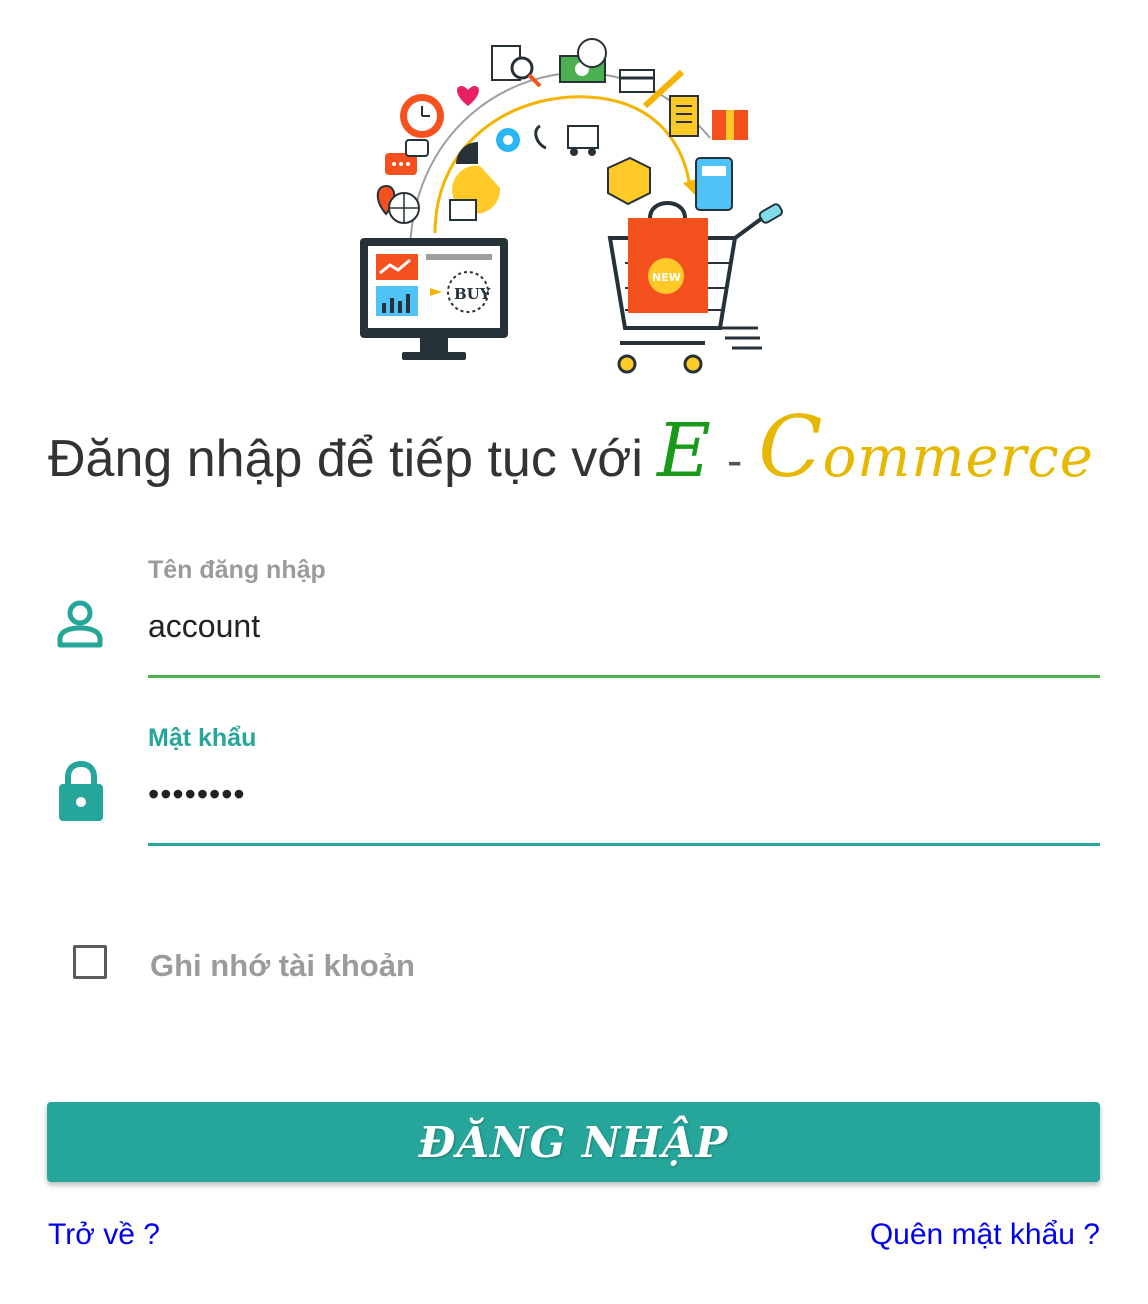  What do you see at coordinates (683, 451) in the screenshot?
I see `brand-e: E` at bounding box center [683, 451].